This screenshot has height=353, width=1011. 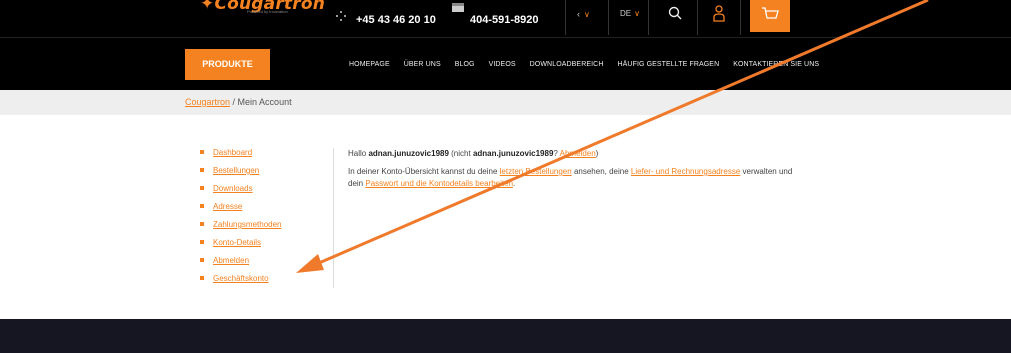 I want to click on nav-link-faq: HÄUFIG GESTELLTE FRAGEN, so click(x=668, y=64).